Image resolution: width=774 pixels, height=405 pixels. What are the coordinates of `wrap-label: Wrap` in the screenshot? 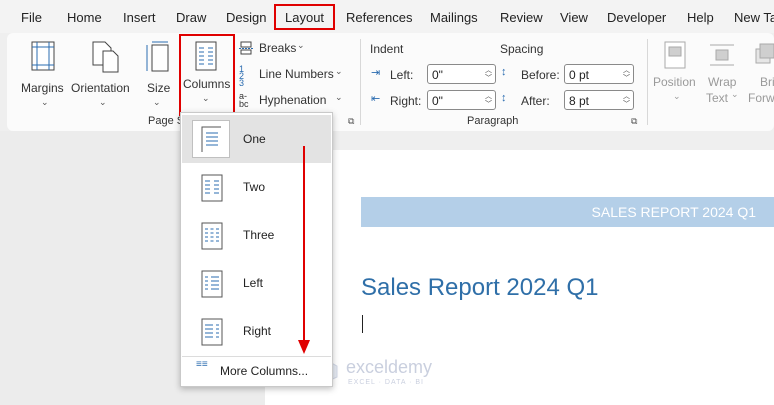 It's located at (722, 82).